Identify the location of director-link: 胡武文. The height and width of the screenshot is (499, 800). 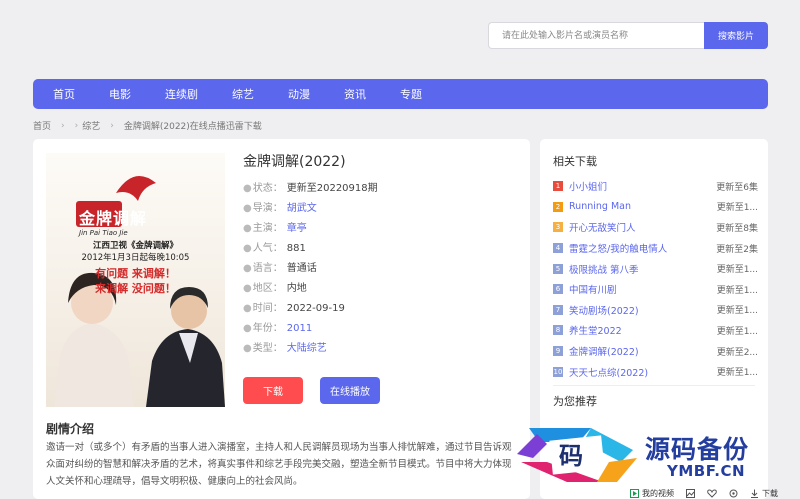
(302, 208).